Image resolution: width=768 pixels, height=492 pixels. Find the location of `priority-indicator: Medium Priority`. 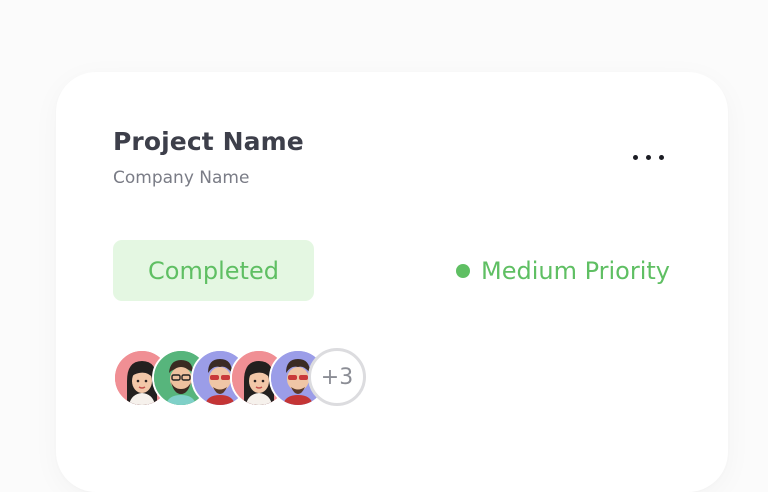

priority-indicator: Medium Priority is located at coordinates (562, 271).